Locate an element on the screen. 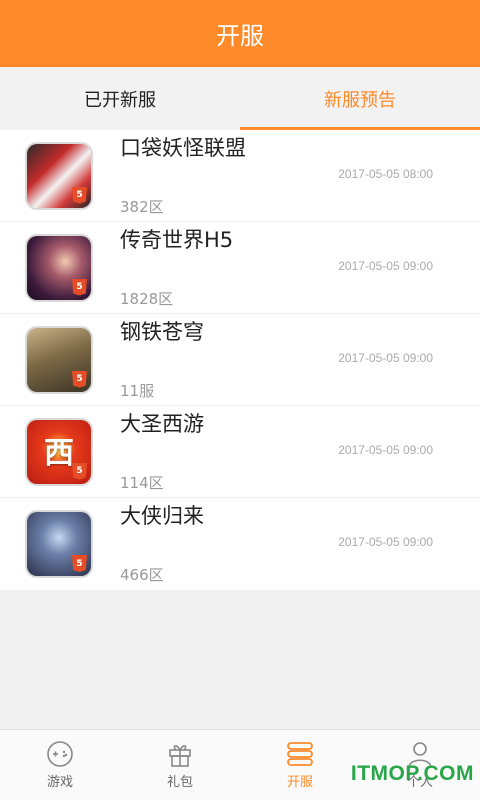  nav-gifts: 礼包 is located at coordinates (180, 765).